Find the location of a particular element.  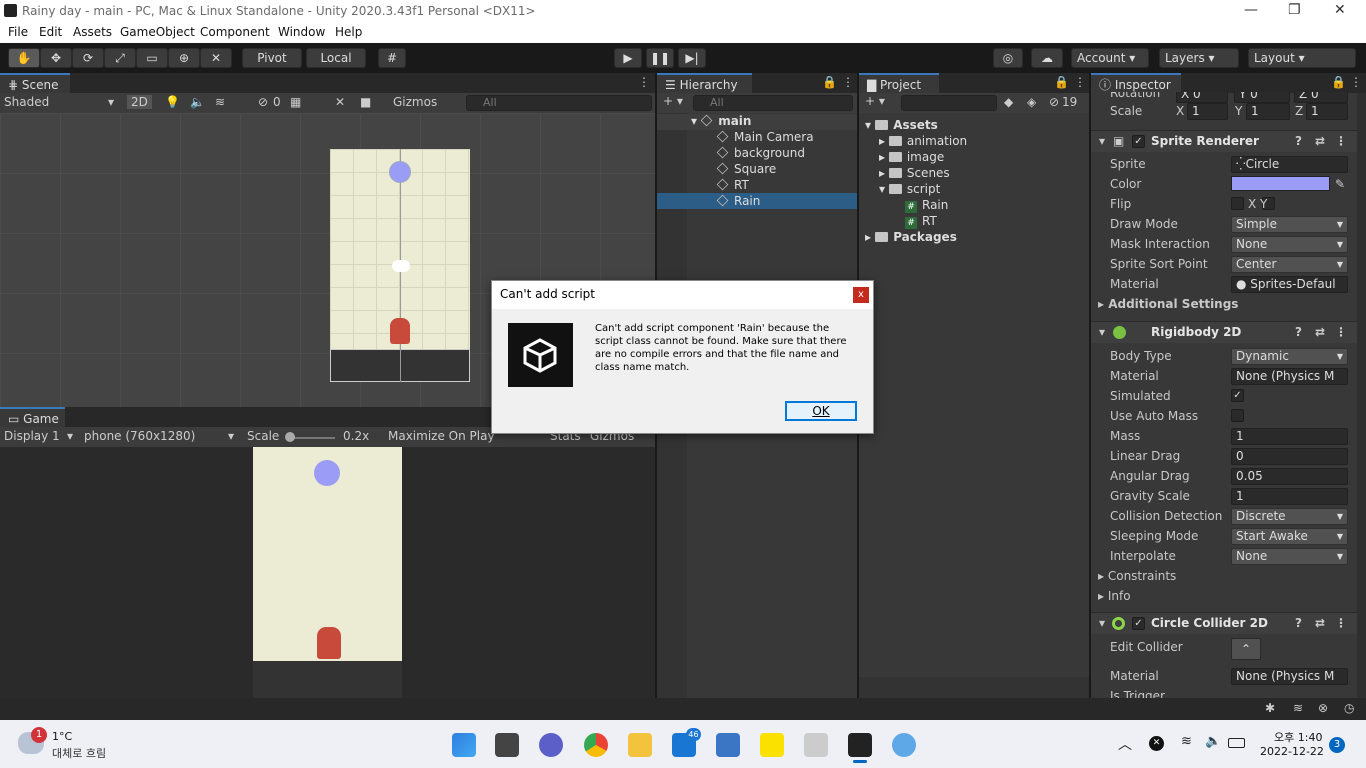

tab-inspector: ⓘ Inspector is located at coordinates (1136, 83).